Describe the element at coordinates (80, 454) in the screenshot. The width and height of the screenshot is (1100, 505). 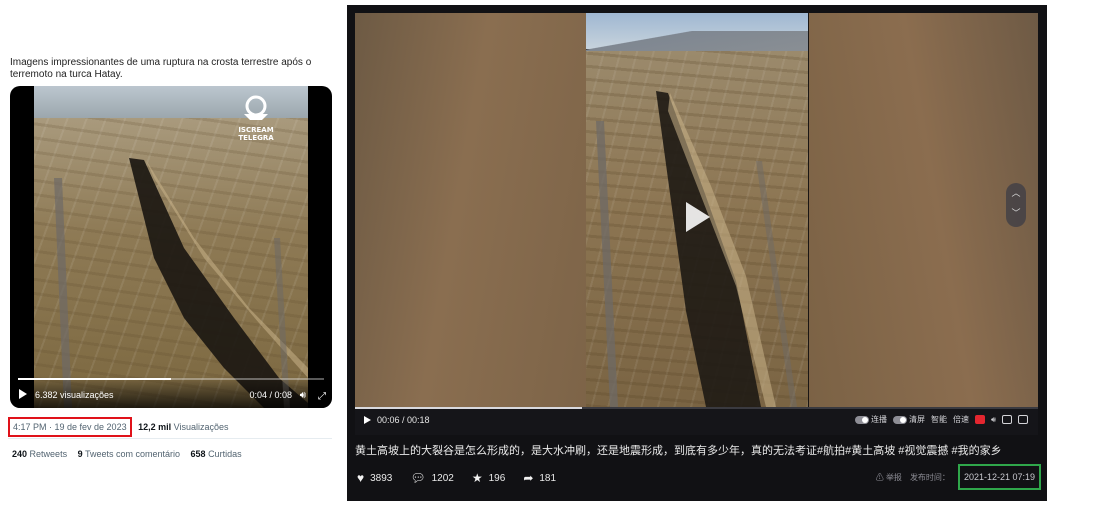
I see `quote-tweets-count: 9` at that location.